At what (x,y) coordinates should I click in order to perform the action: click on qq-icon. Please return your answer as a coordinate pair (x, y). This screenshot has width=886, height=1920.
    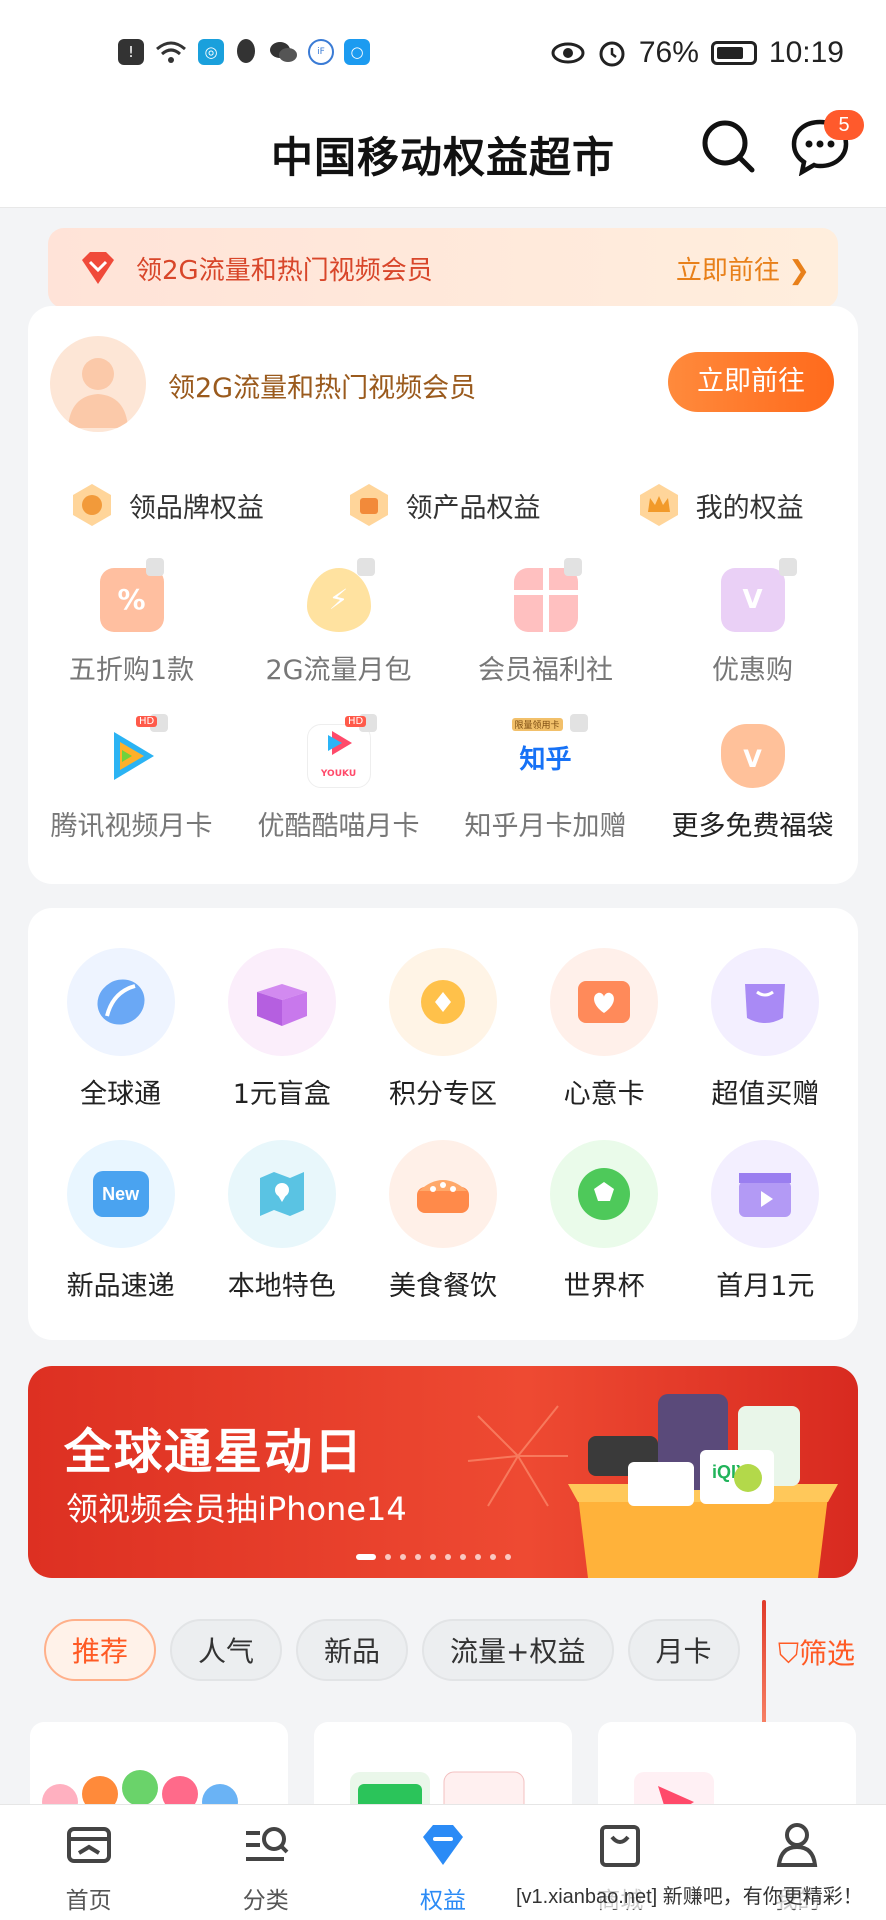
    Looking at the image, I should click on (246, 51).